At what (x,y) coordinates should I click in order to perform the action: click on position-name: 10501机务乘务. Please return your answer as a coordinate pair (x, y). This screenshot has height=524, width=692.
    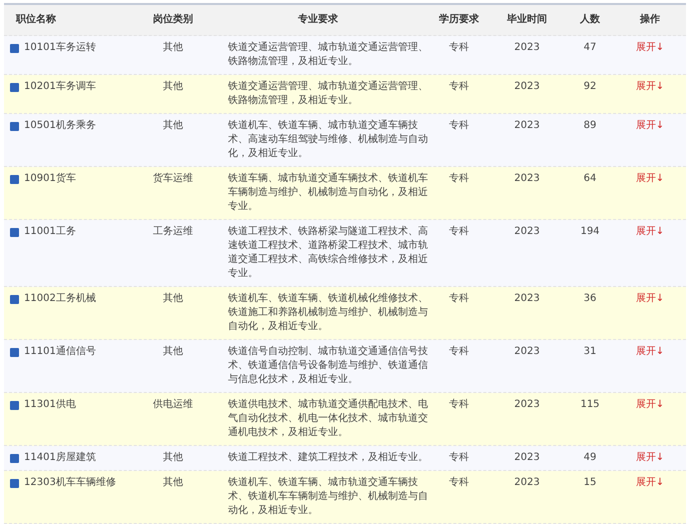
    Looking at the image, I should click on (60, 126).